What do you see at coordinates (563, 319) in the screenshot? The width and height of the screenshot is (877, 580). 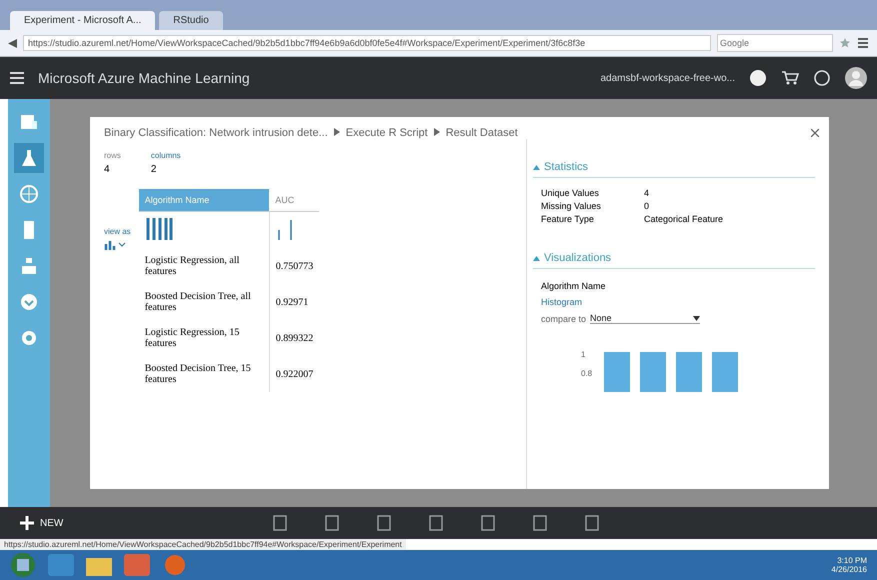 I see `compare-label: compare to` at bounding box center [563, 319].